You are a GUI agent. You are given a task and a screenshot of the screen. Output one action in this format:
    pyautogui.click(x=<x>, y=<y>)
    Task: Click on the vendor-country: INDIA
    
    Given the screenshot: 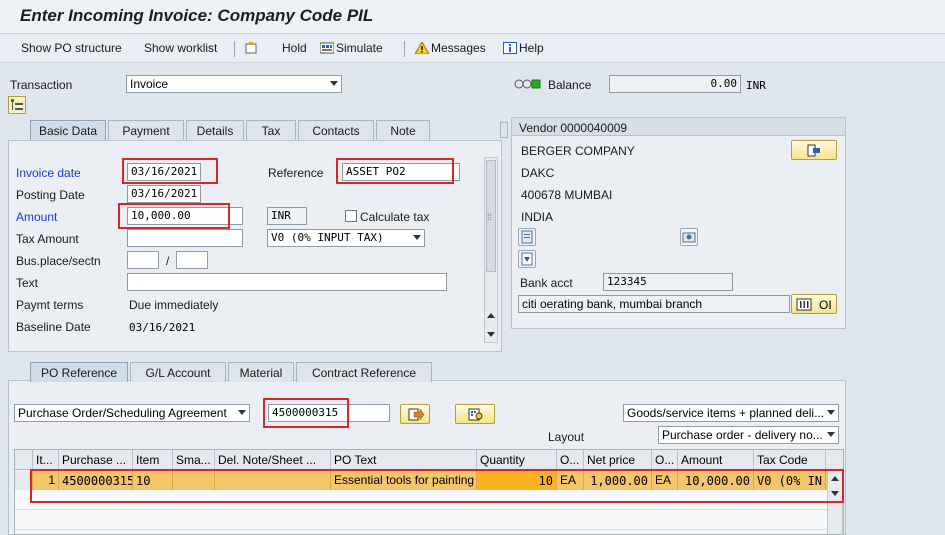 What is the action you would take?
    pyautogui.click(x=537, y=217)
    